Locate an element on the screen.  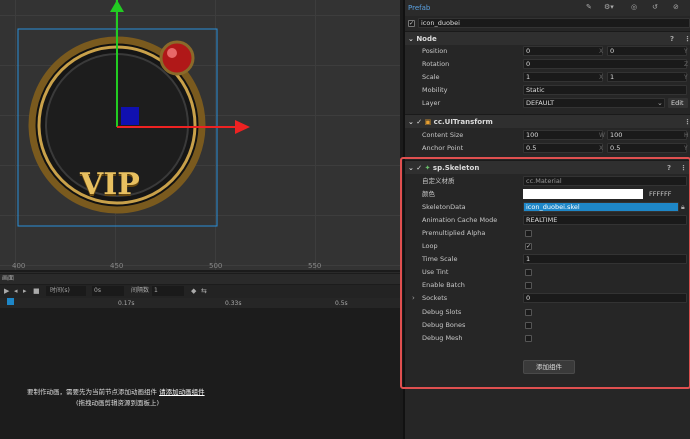
tick-label: 0.17s is located at coordinates (126, 303).